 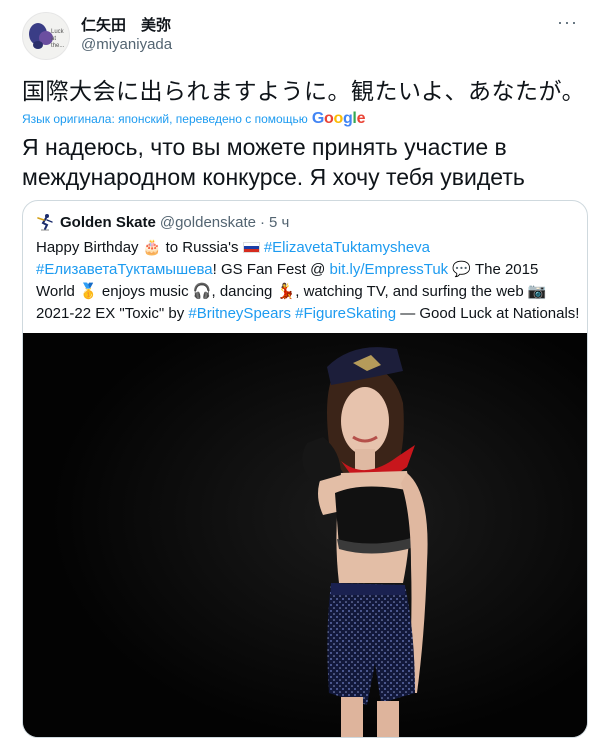 I want to click on google-logo: Google, so click(x=338, y=118).